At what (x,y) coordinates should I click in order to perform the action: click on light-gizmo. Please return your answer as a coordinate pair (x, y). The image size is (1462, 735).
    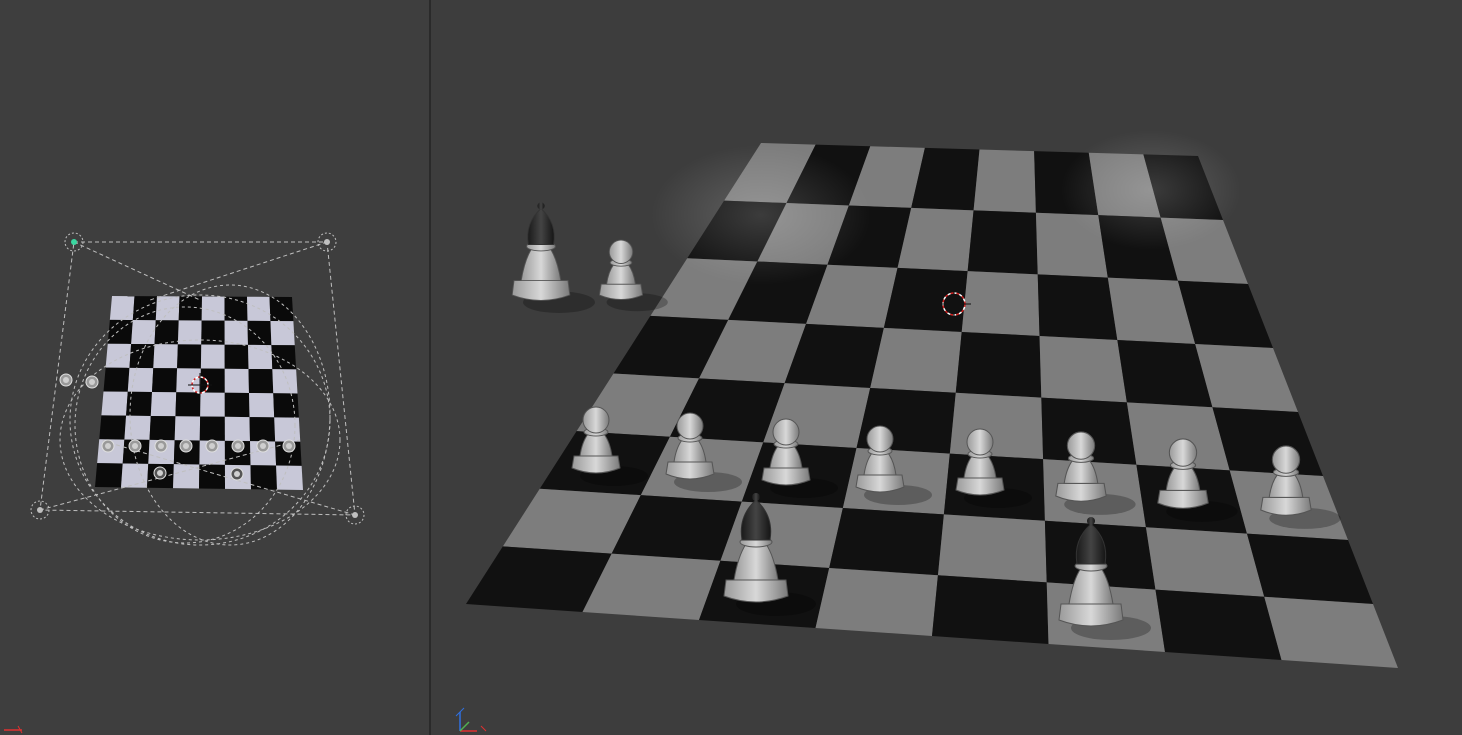
    Looking at the image, I should click on (74, 242).